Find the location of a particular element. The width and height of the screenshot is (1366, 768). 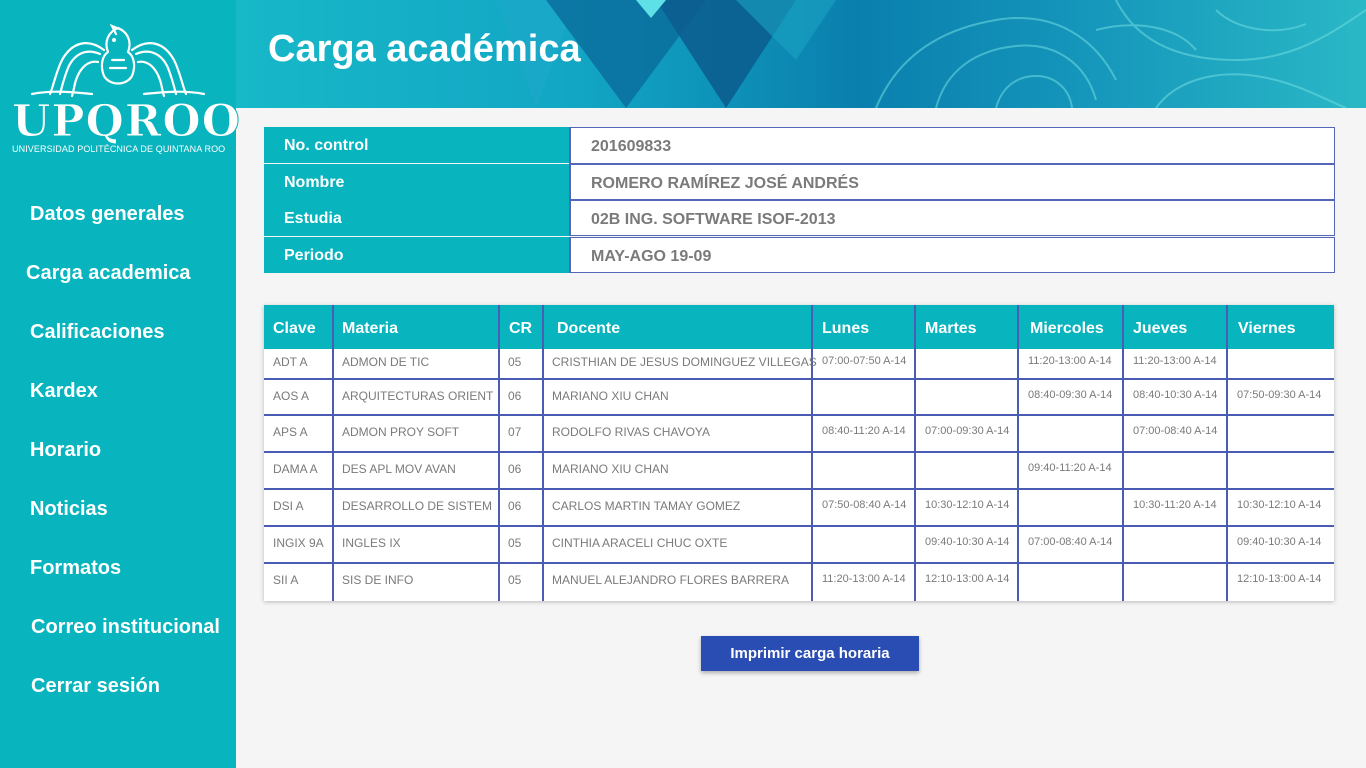

cell-clave: ADT A is located at coordinates (290, 362).